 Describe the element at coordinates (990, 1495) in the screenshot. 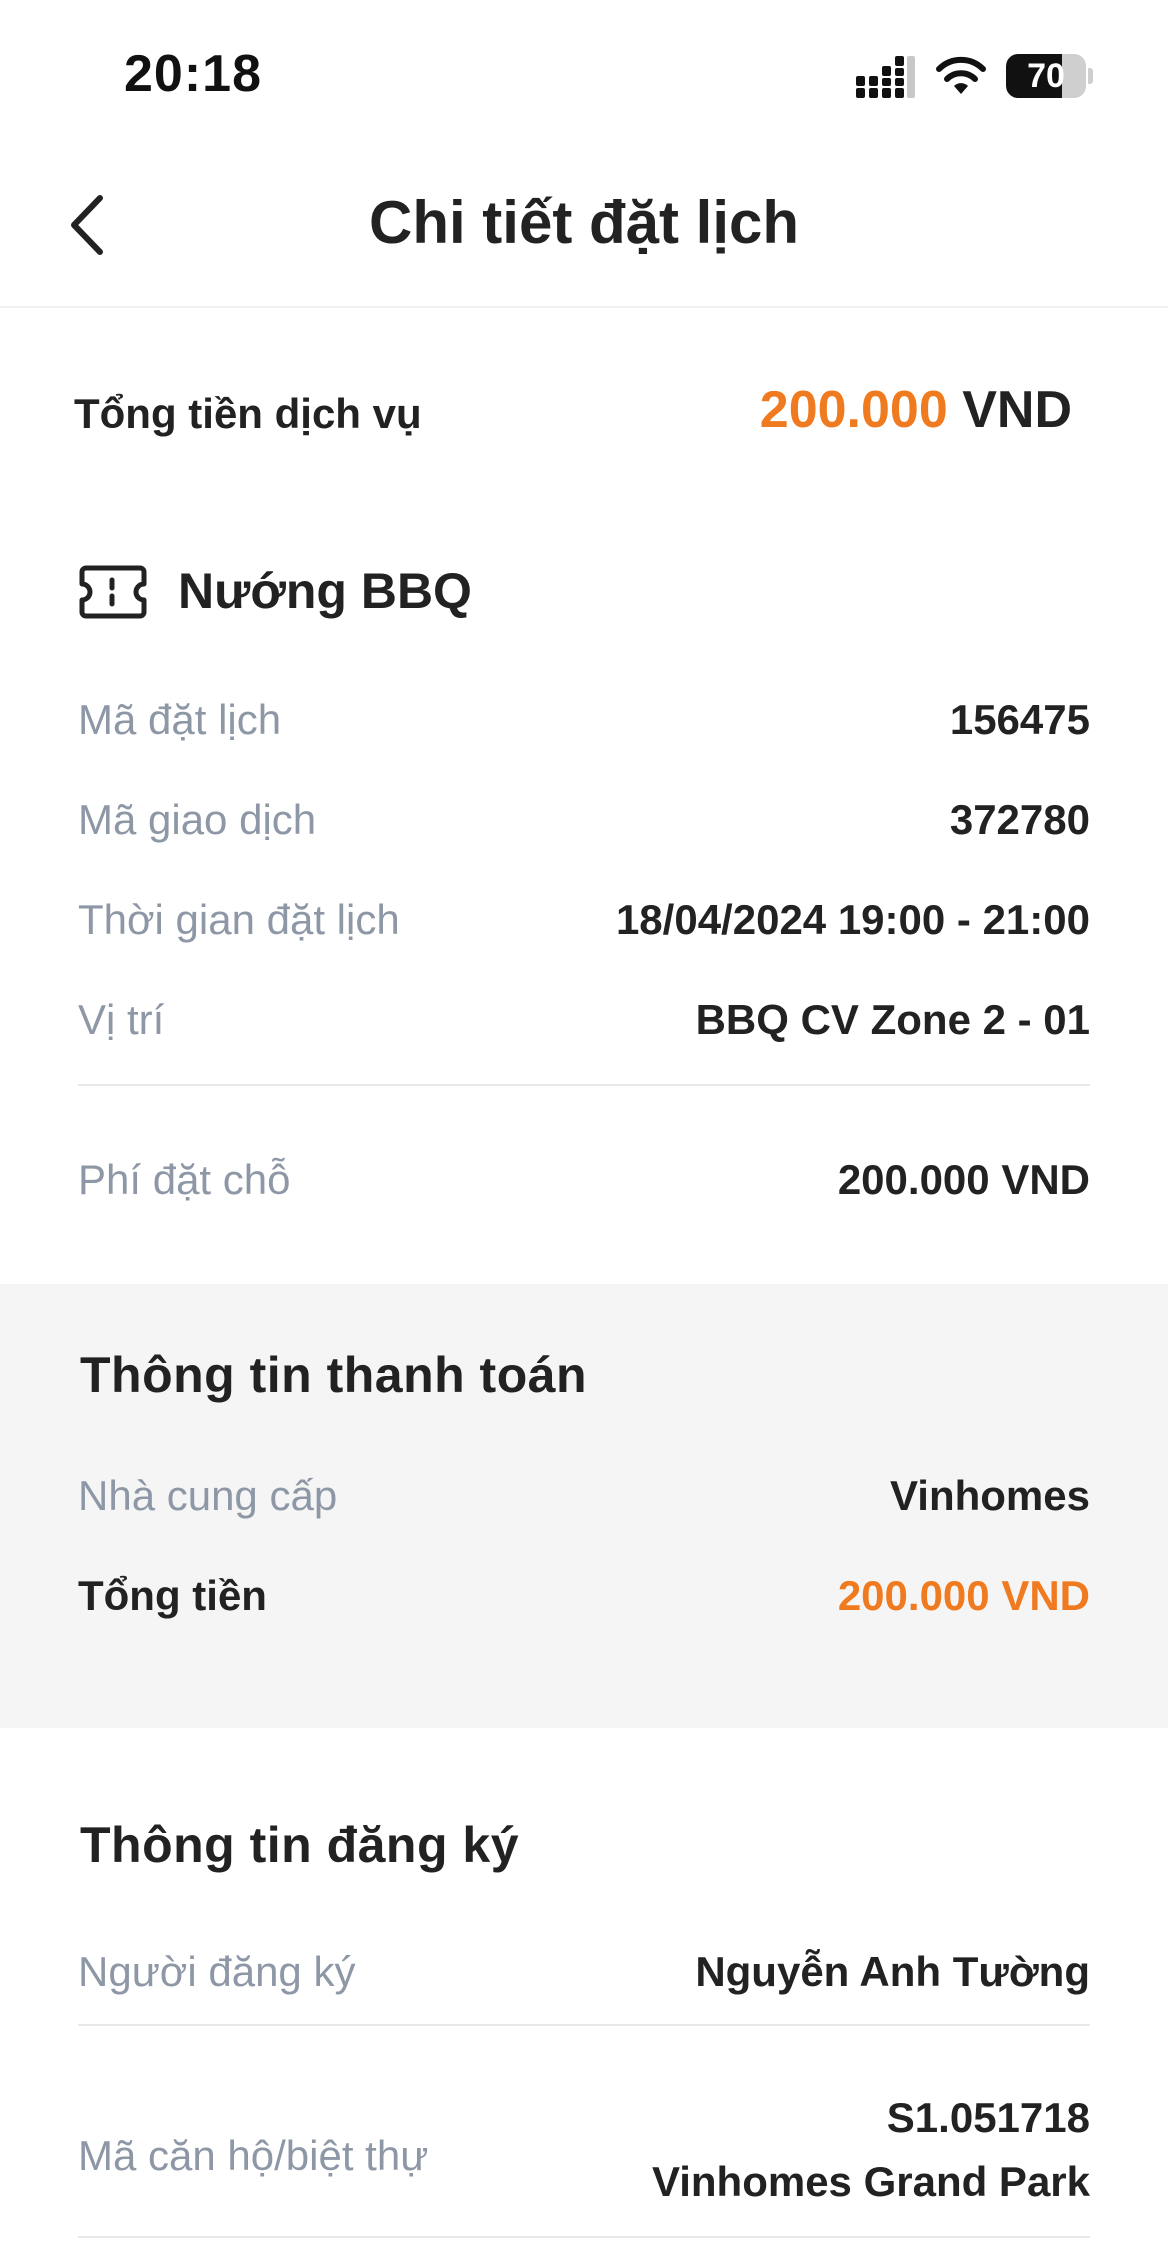

I see `row-value: Vinhomes` at that location.